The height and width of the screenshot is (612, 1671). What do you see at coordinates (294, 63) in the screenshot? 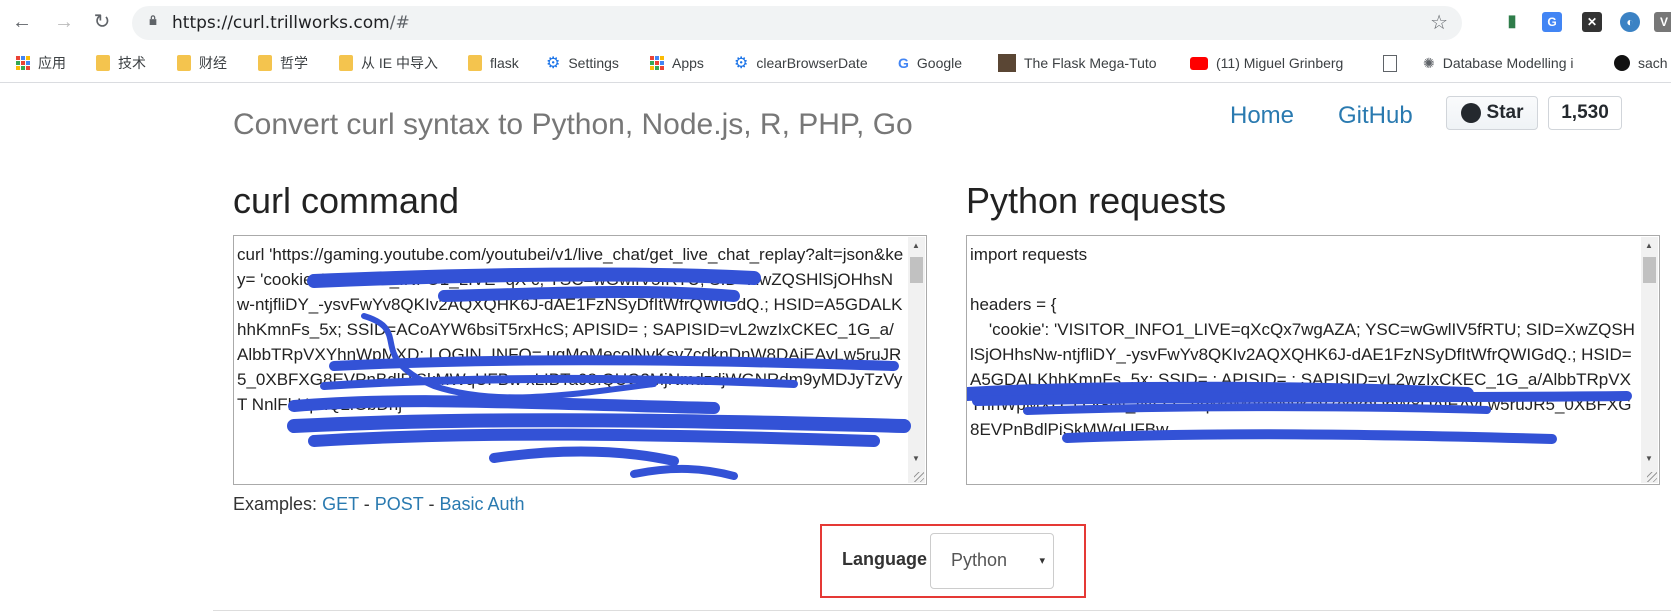
I see `bookmark-label: 哲学` at bounding box center [294, 63].